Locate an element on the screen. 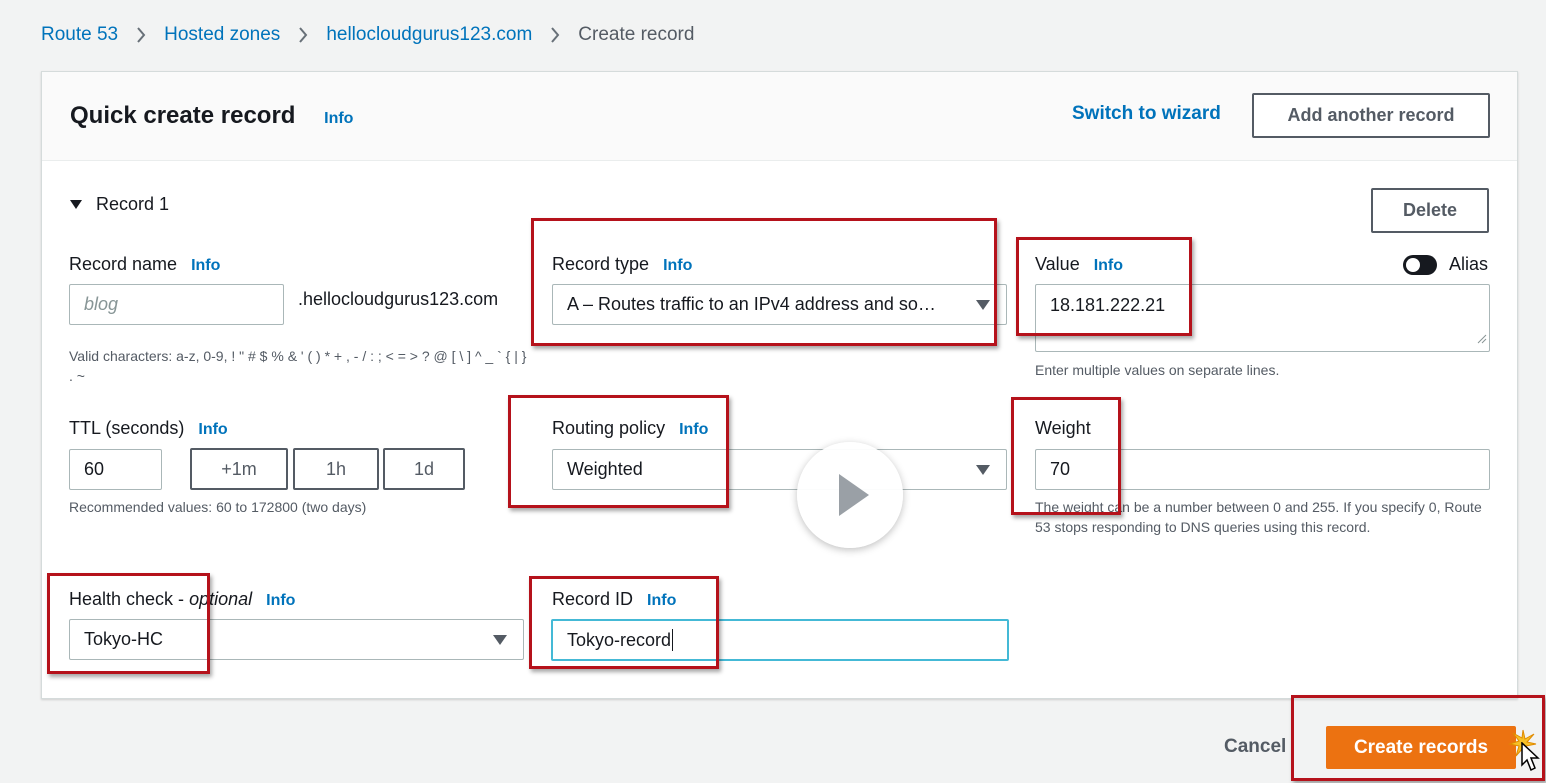 The image size is (1546, 783). breadcrumb-hosted-zones: Hosted zones is located at coordinates (222, 35).